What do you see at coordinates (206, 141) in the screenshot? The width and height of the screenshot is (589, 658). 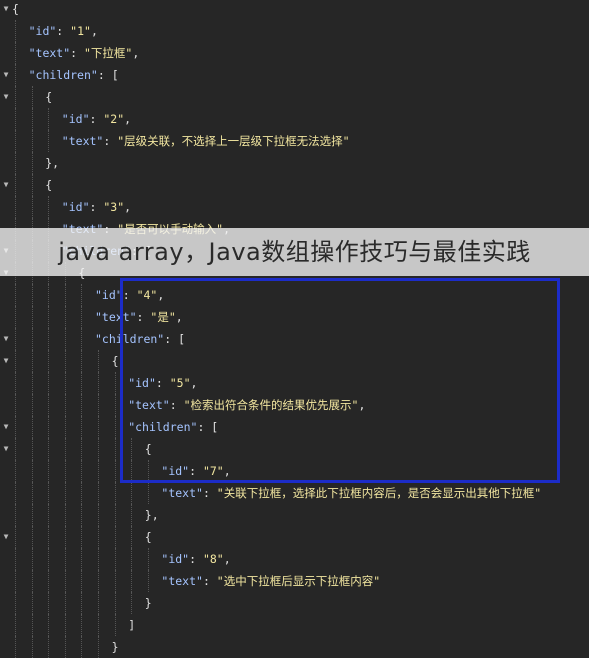 I see `code-text: "text": "层级关联，不选择上一层级下拉框无法选择"` at bounding box center [206, 141].